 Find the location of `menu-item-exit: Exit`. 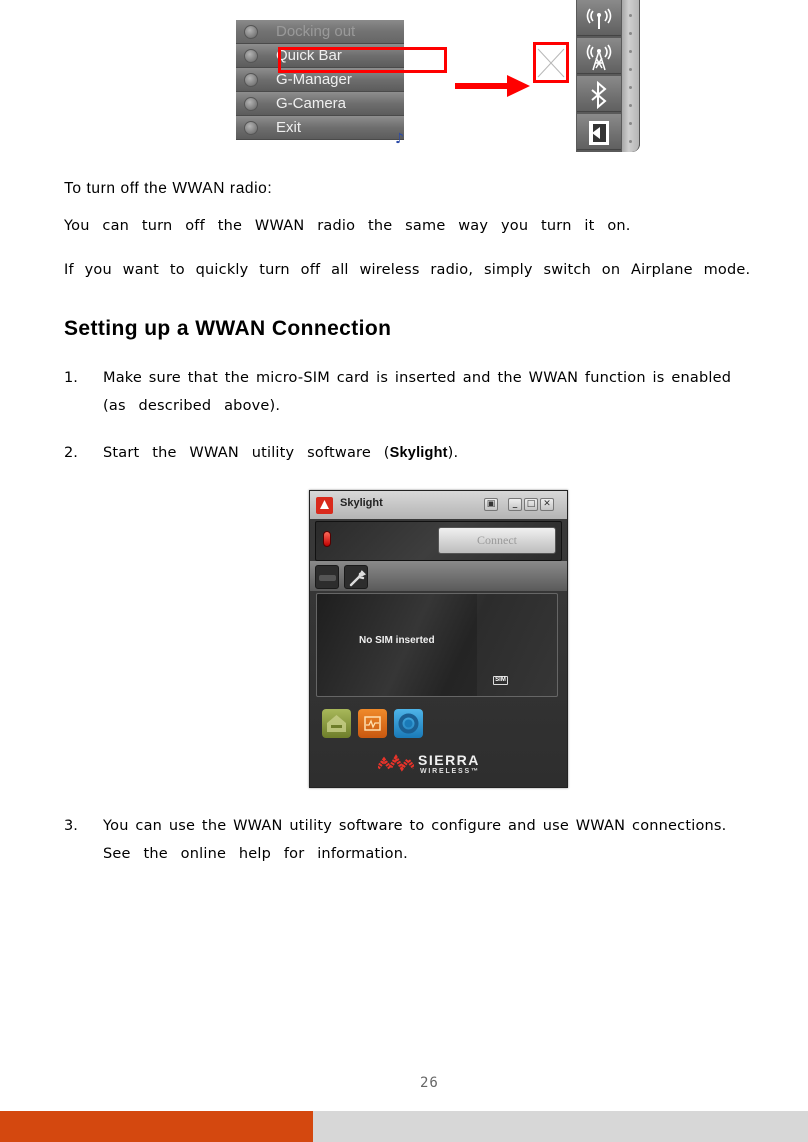

menu-item-exit: Exit is located at coordinates (320, 128).